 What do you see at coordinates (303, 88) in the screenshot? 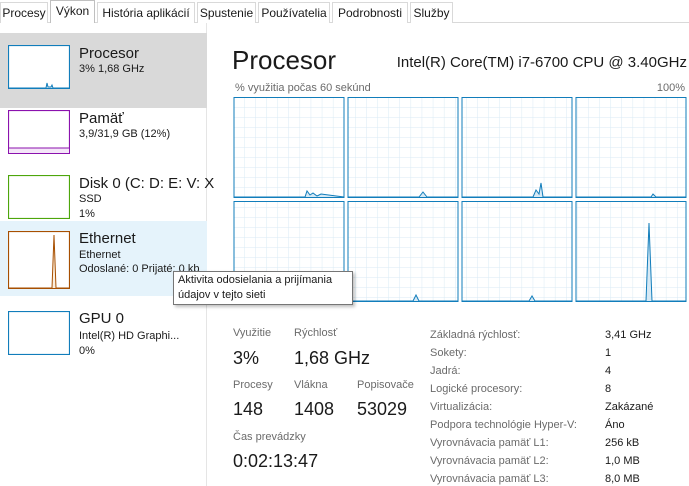
I see `graph-axis-label: % využitia počas 60 sekúnd` at bounding box center [303, 88].